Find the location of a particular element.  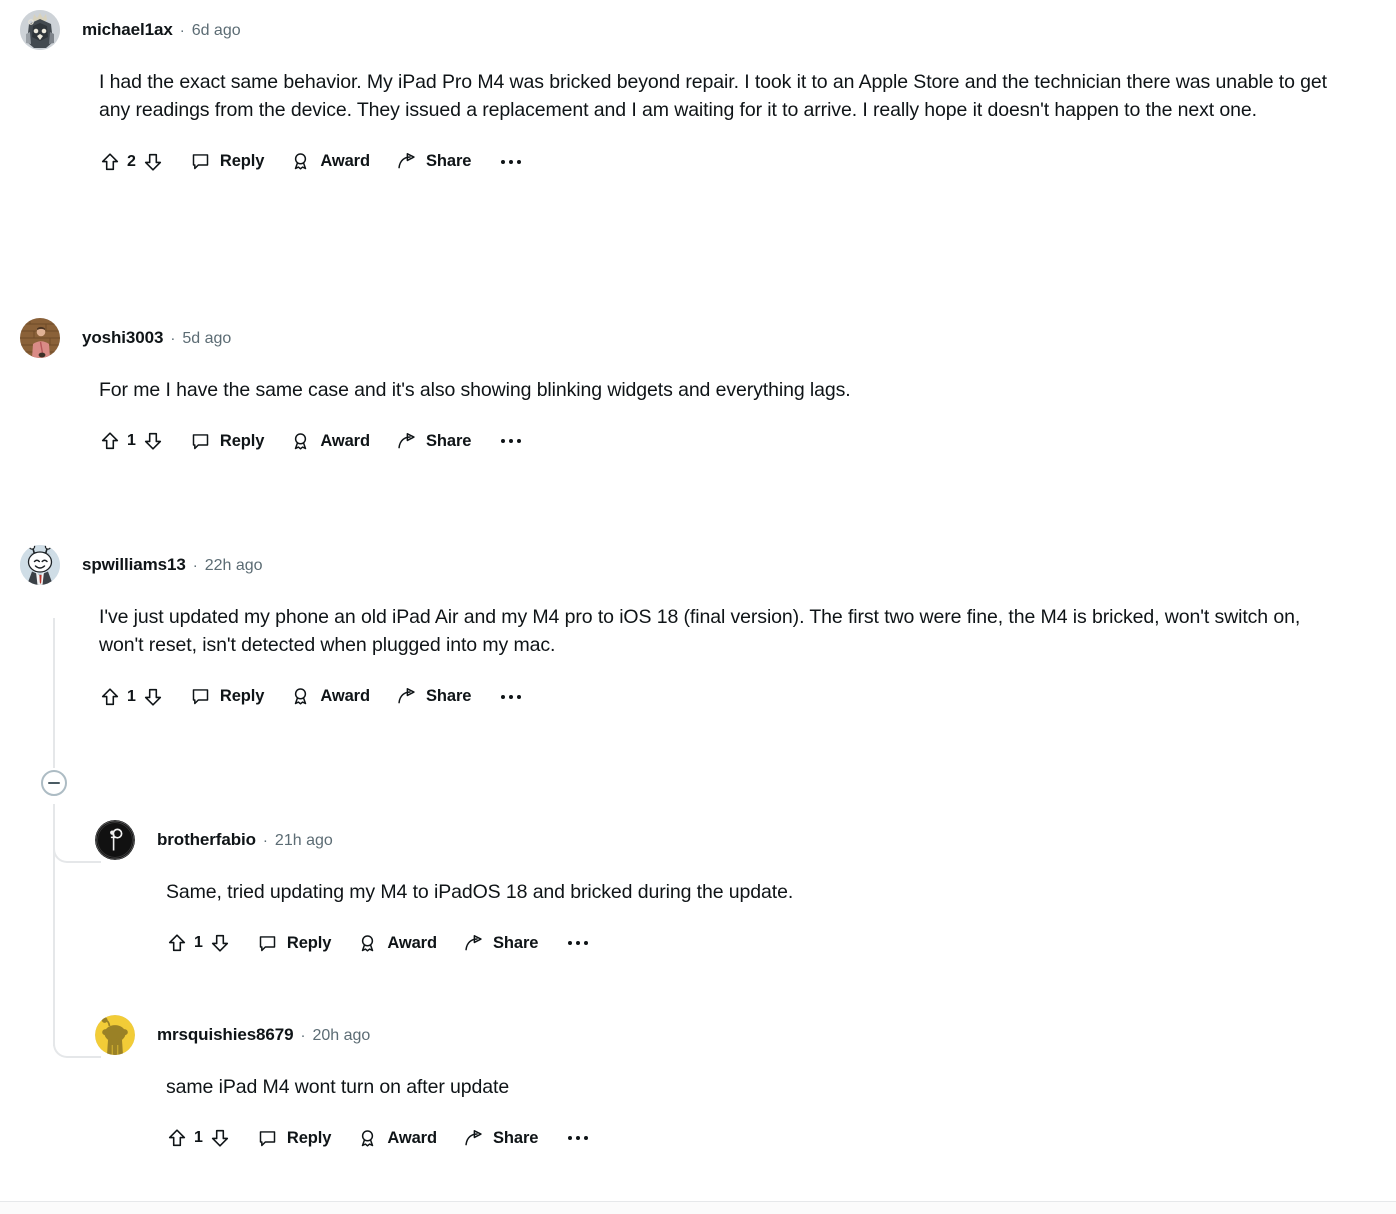

comment-author-name: spwilliams13 is located at coordinates (134, 565).